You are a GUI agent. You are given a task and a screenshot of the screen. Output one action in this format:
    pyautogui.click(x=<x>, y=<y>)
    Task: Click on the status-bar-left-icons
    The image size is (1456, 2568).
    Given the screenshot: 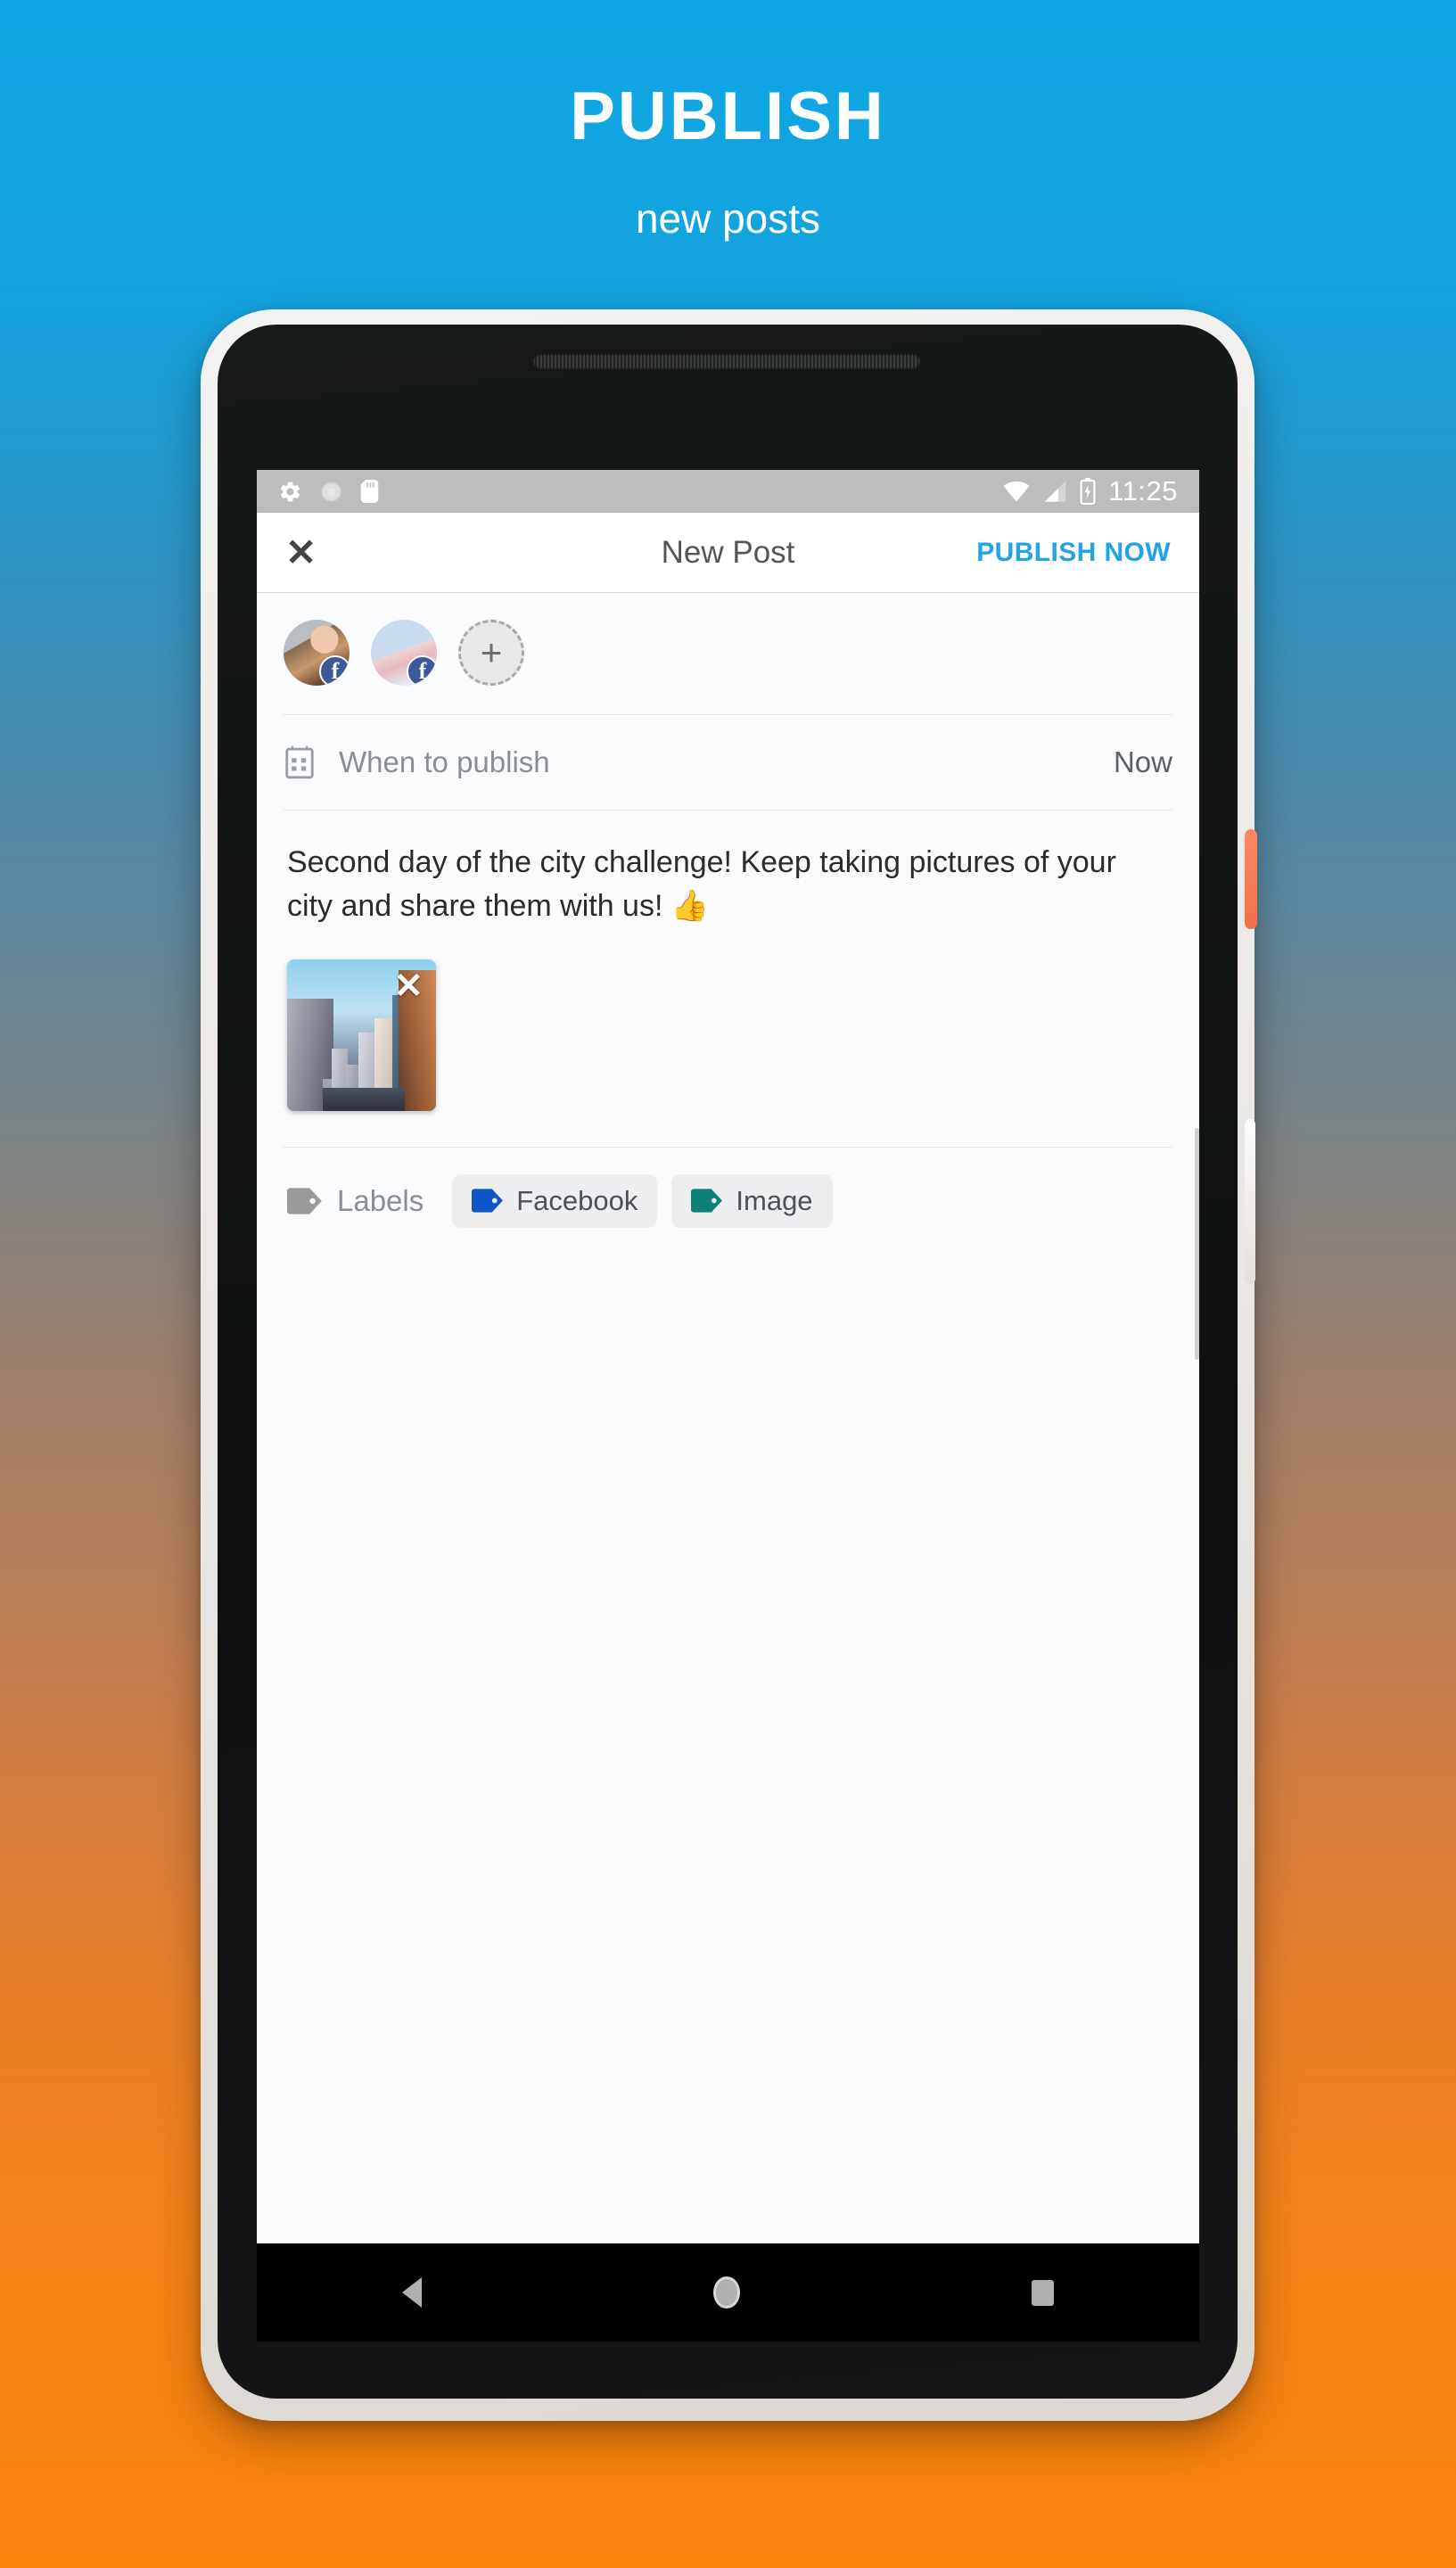 What is the action you would take?
    pyautogui.click(x=328, y=492)
    